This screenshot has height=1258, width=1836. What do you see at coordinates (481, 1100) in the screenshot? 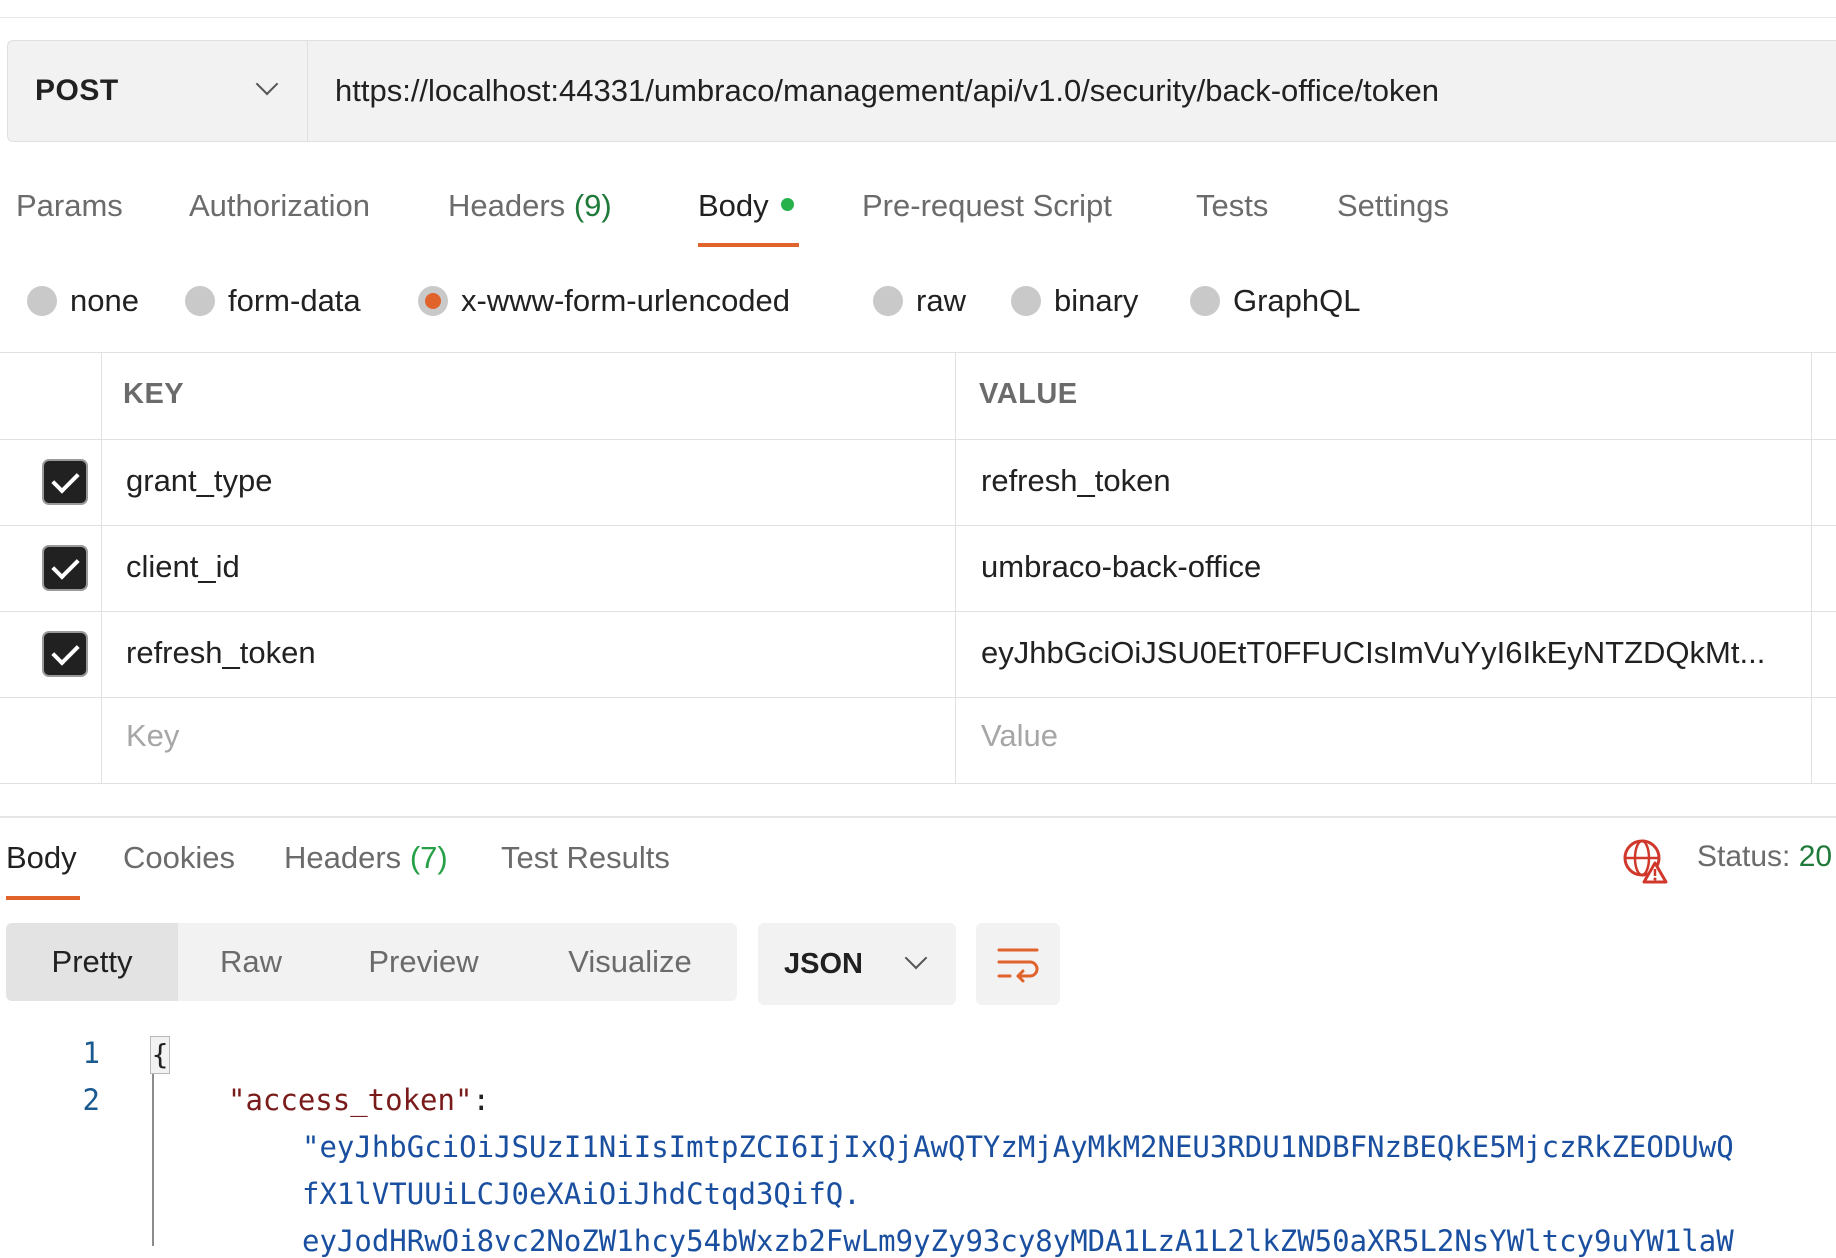
I see `json-colon: :` at bounding box center [481, 1100].